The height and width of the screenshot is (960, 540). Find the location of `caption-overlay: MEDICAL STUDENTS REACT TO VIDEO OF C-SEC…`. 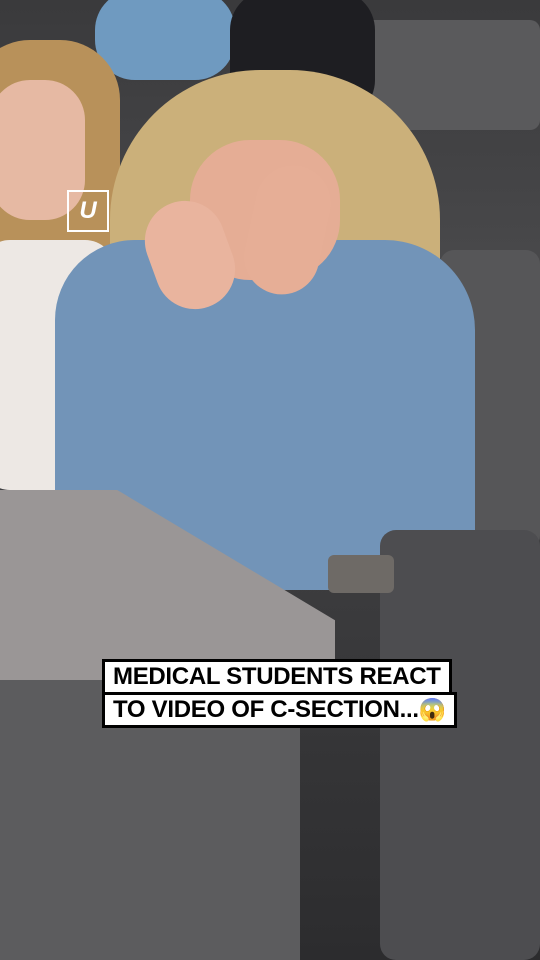

caption-overlay: MEDICAL STUDENTS REACT TO VIDEO OF C-SEC… is located at coordinates (279, 693).